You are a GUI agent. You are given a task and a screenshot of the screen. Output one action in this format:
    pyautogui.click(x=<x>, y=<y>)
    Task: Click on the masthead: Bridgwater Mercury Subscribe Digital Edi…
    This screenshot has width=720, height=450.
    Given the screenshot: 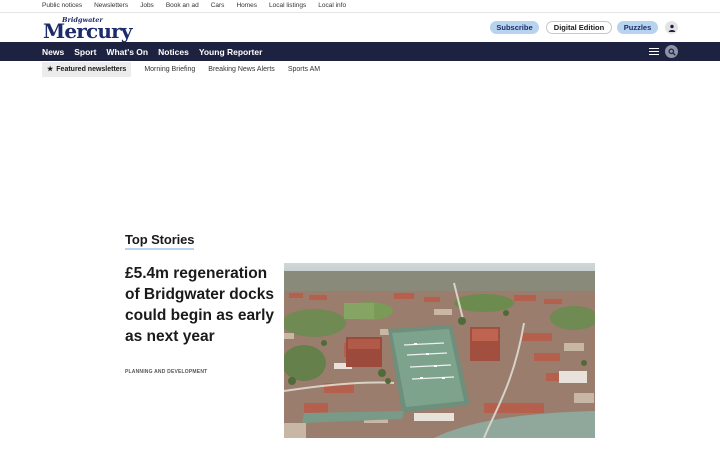 What is the action you would take?
    pyautogui.click(x=360, y=28)
    